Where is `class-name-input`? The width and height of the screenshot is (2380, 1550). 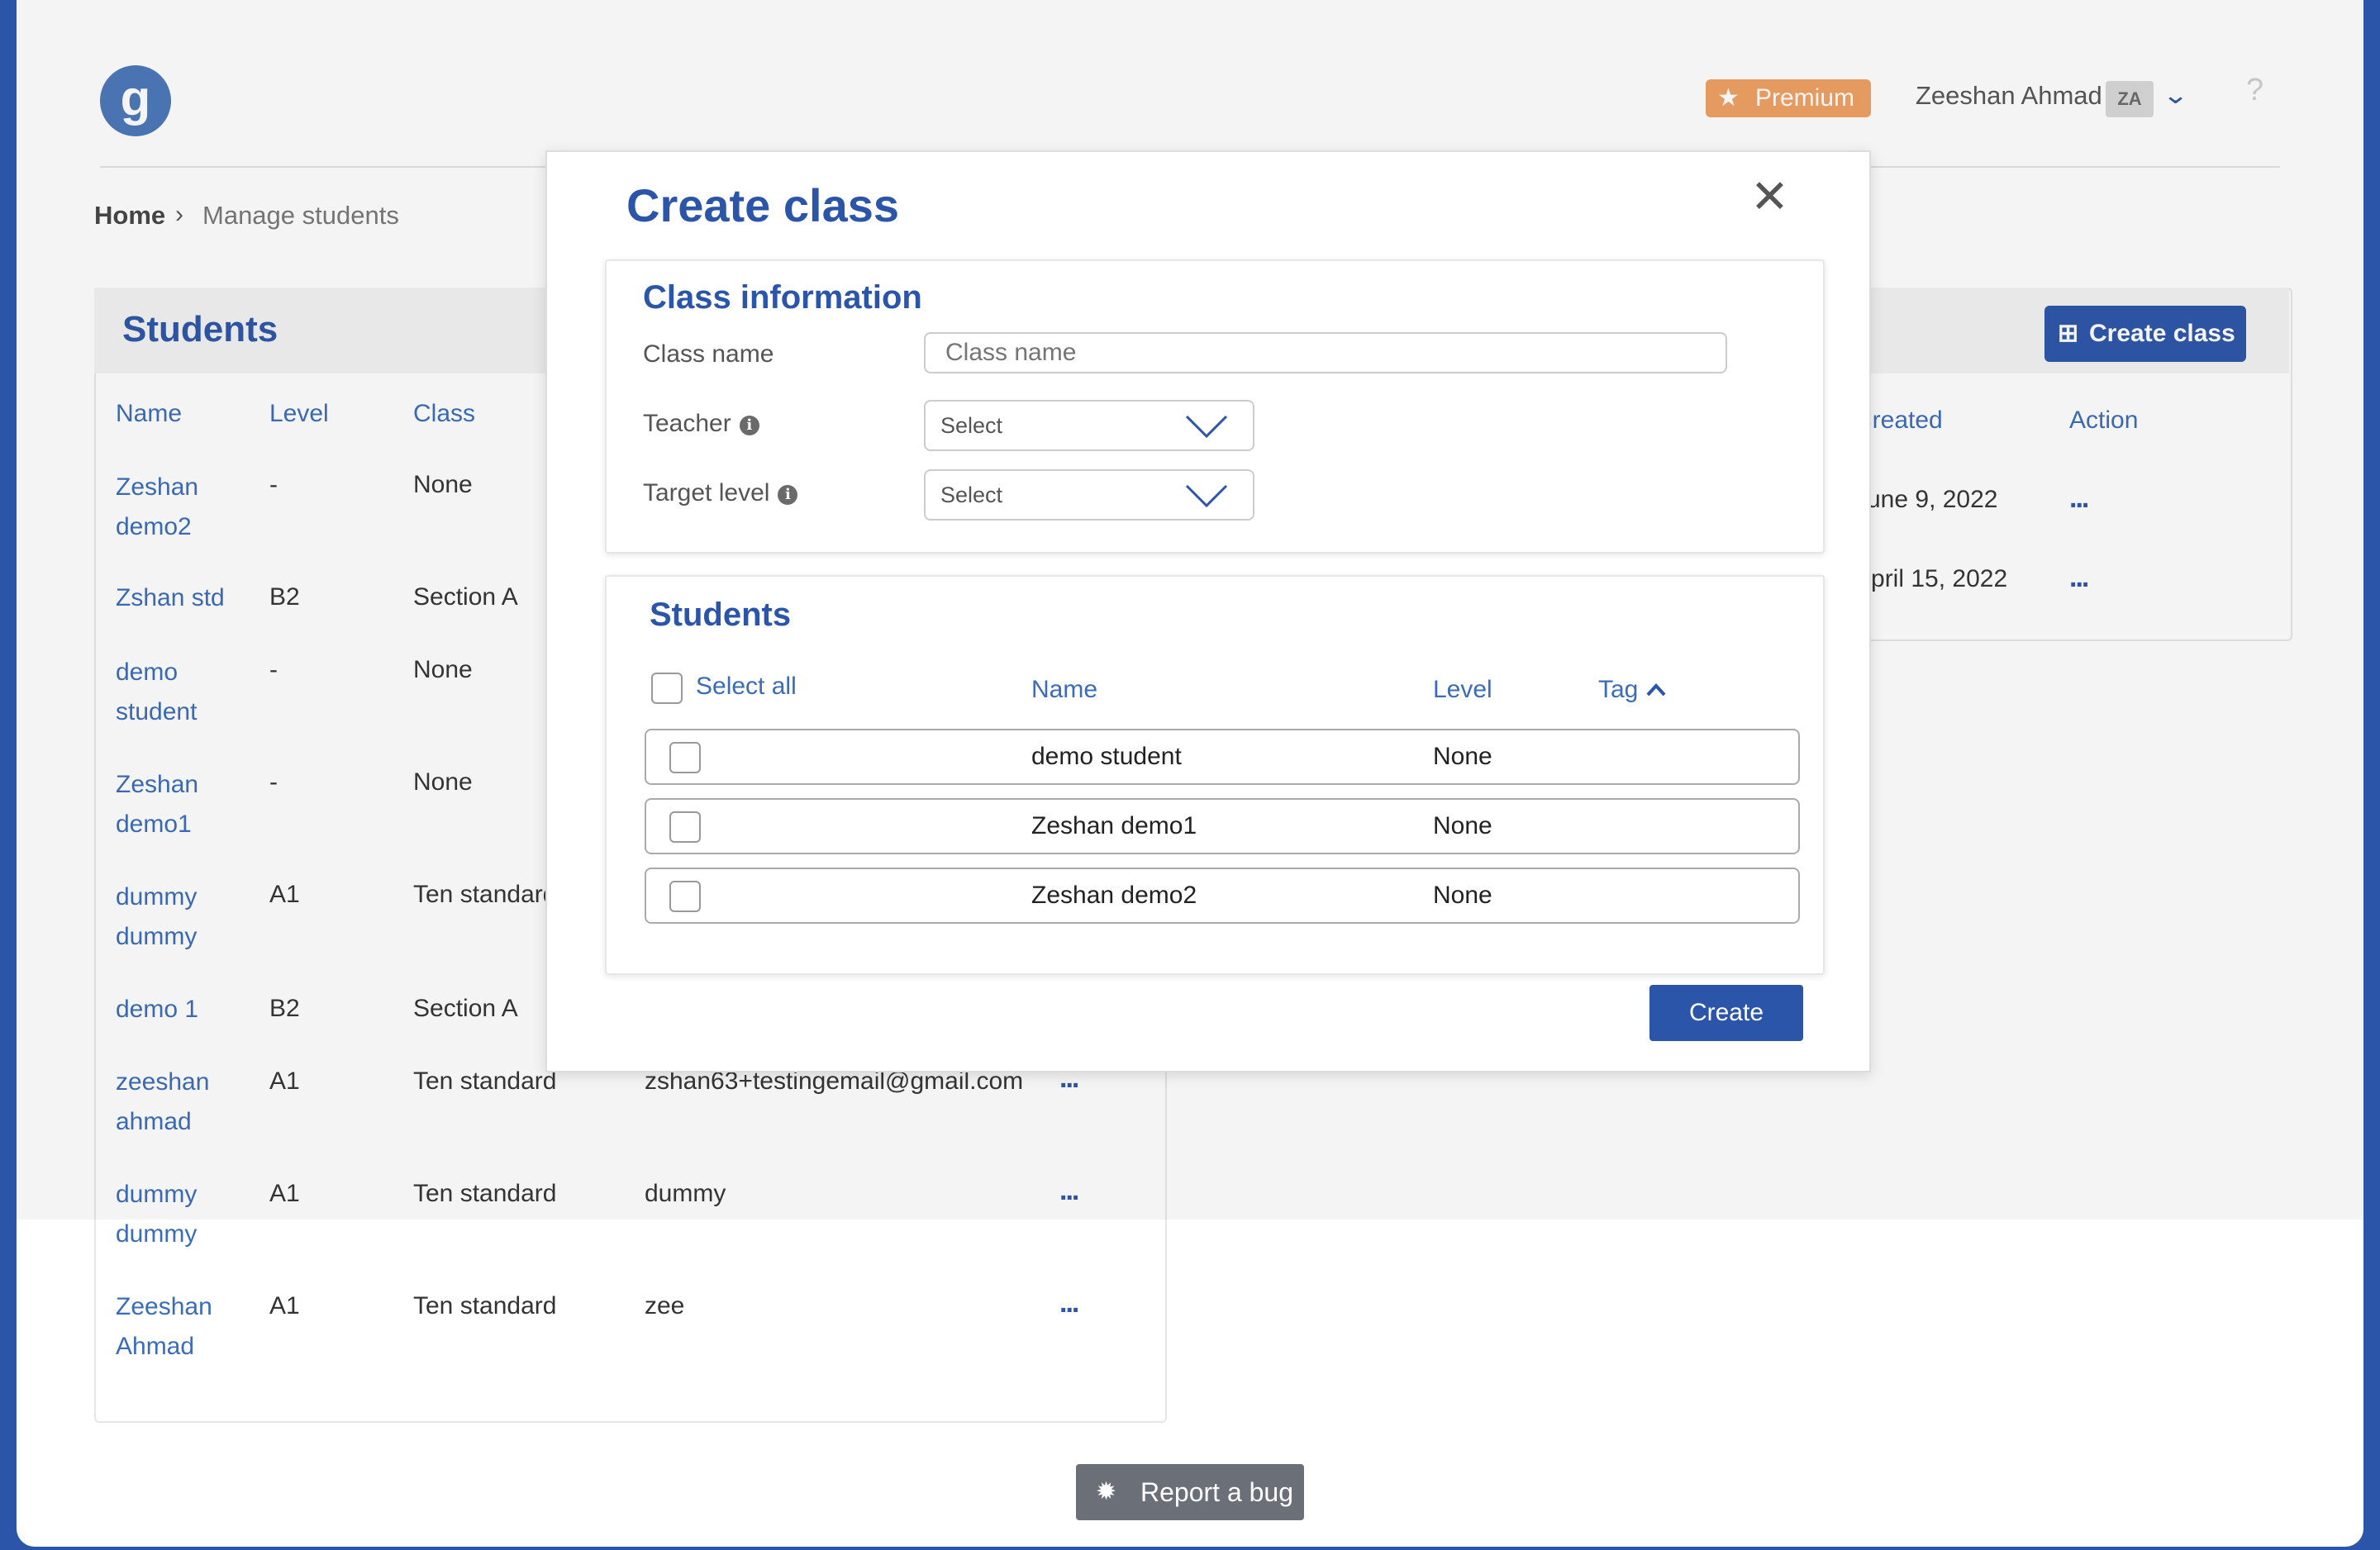 class-name-input is located at coordinates (1325, 352).